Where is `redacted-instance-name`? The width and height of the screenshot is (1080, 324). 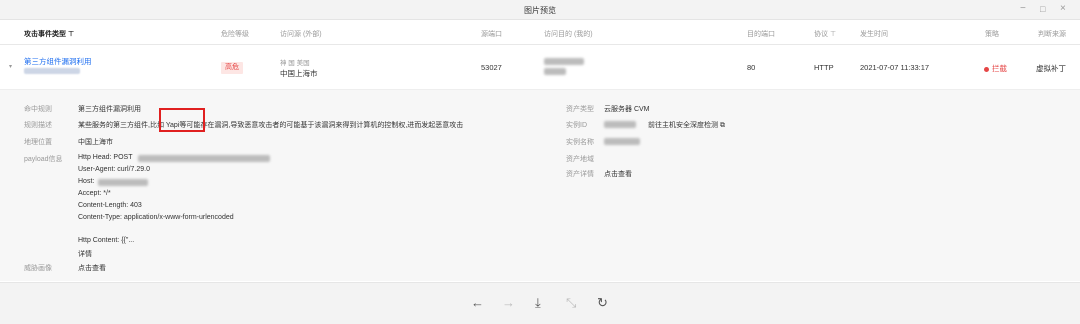
redacted-instance-name is located at coordinates (622, 141).